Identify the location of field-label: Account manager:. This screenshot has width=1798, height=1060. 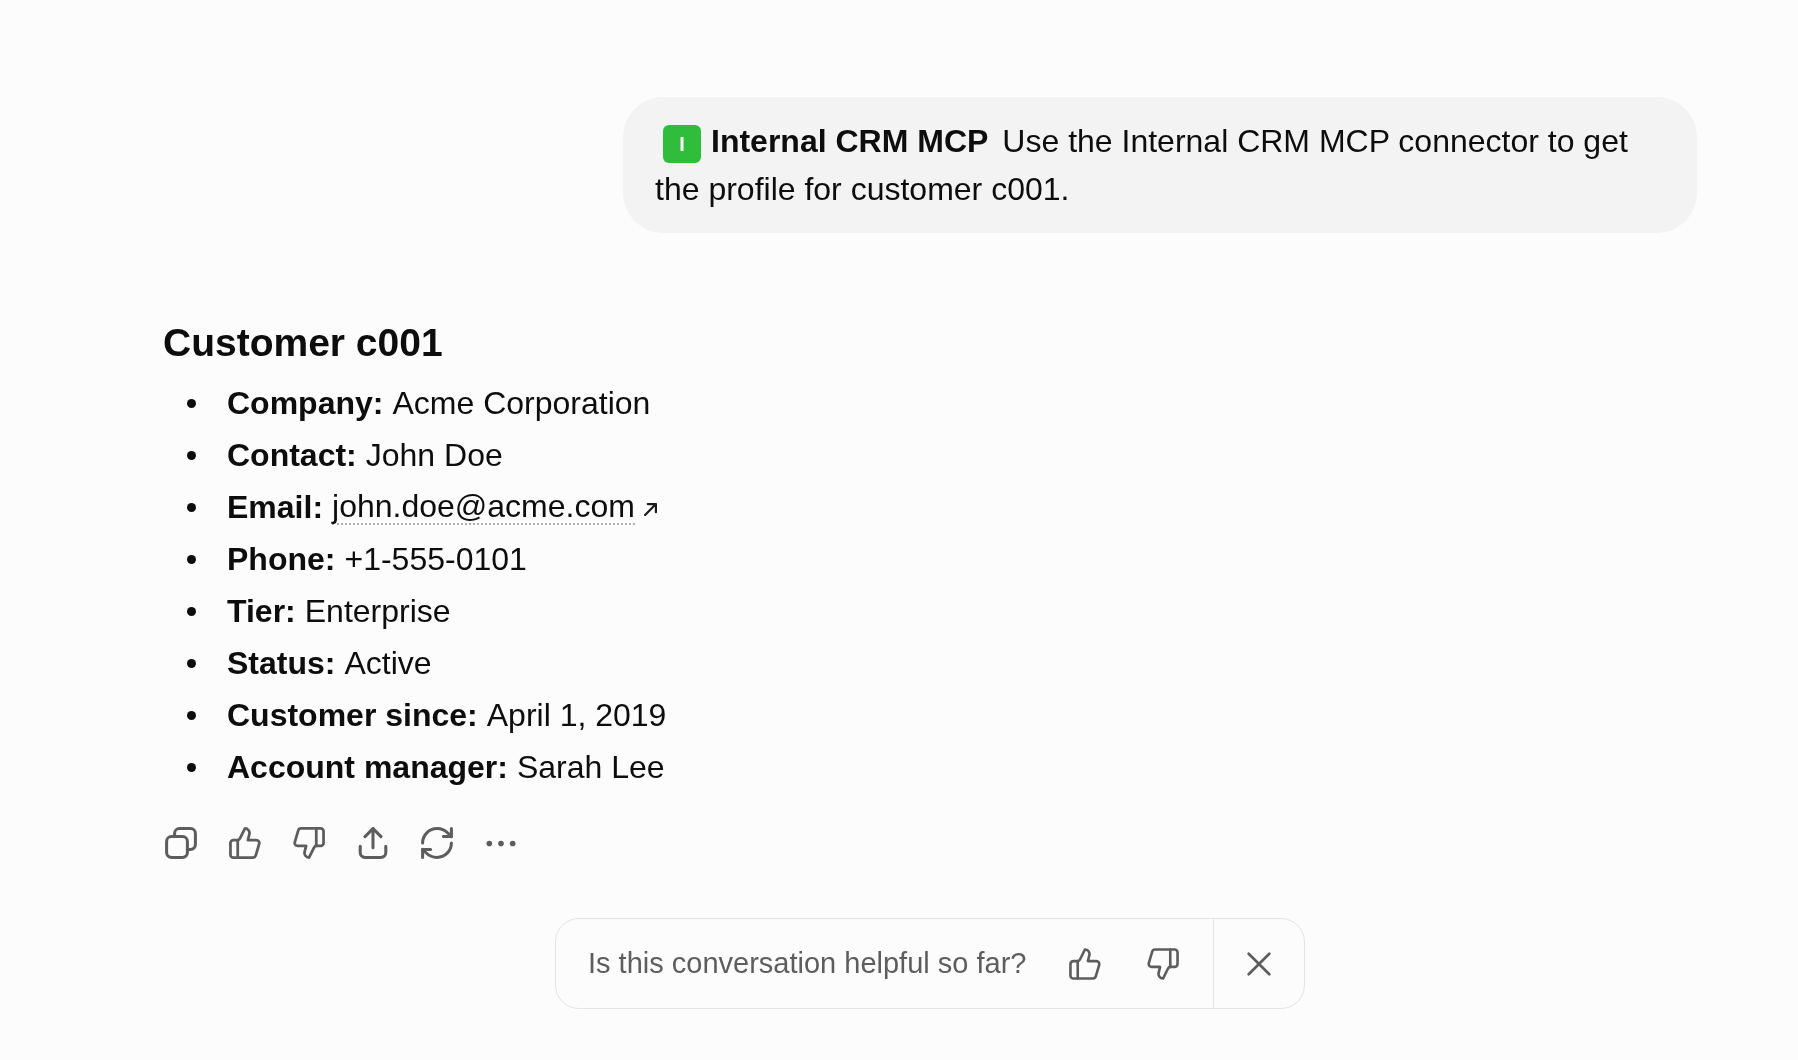
(367, 767).